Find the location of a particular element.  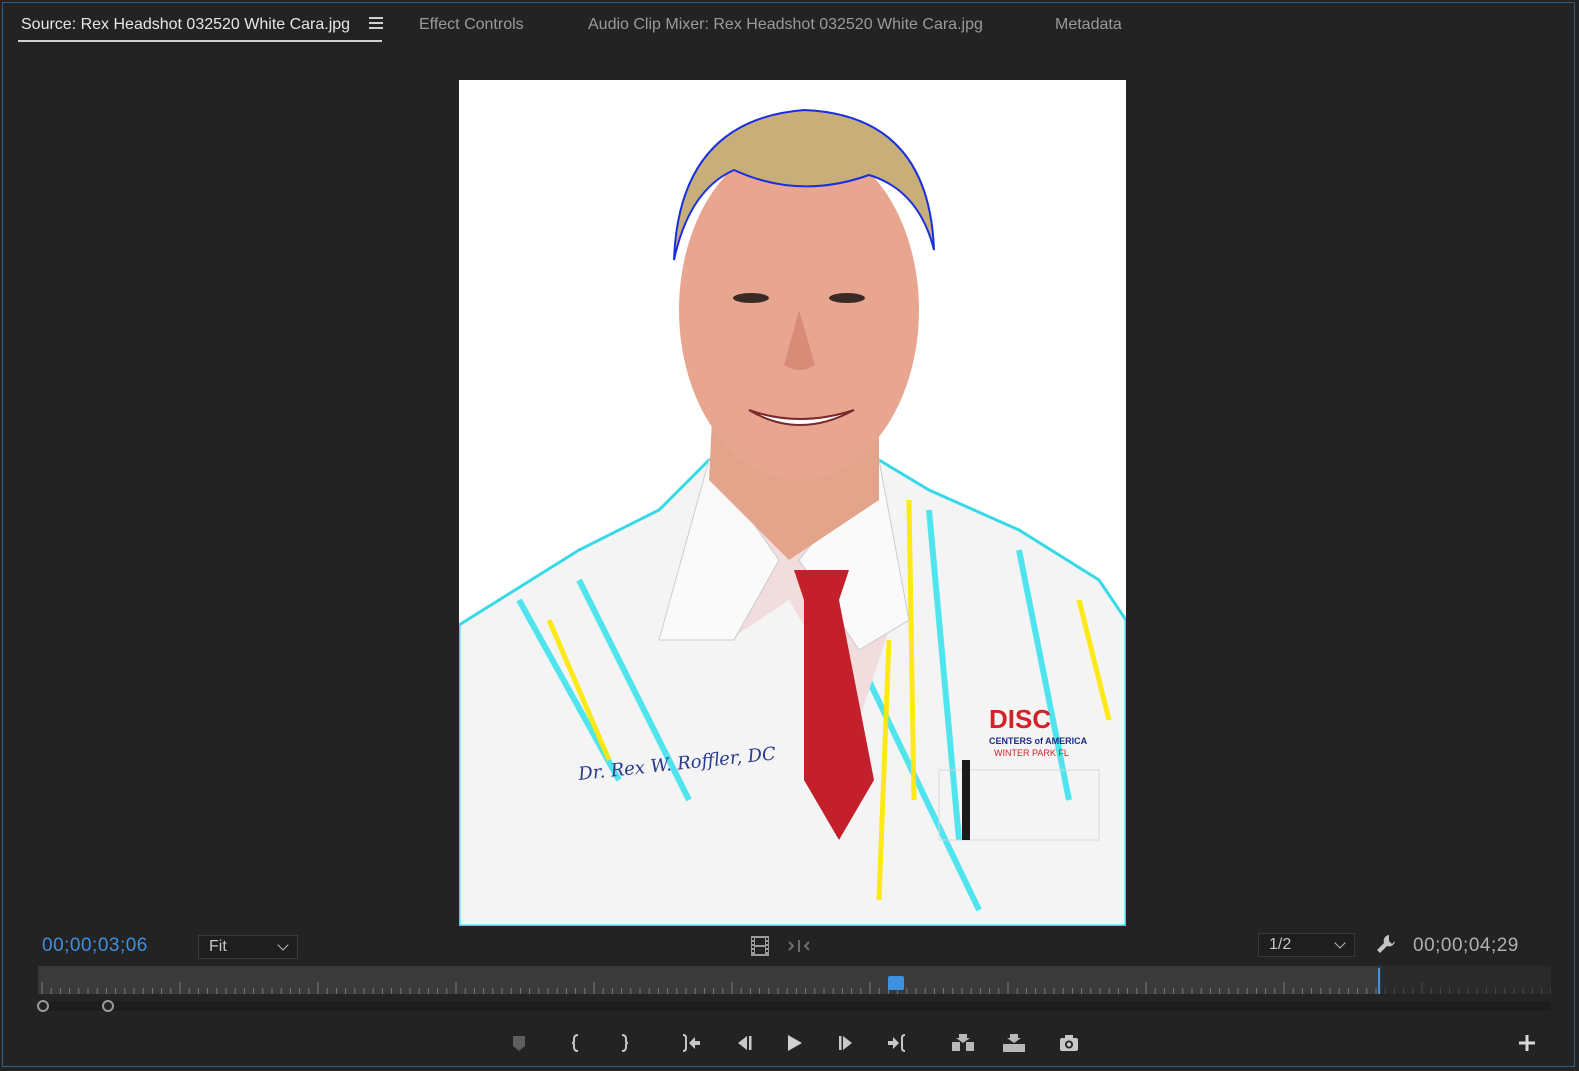

step-forward-button is located at coordinates (847, 1043).